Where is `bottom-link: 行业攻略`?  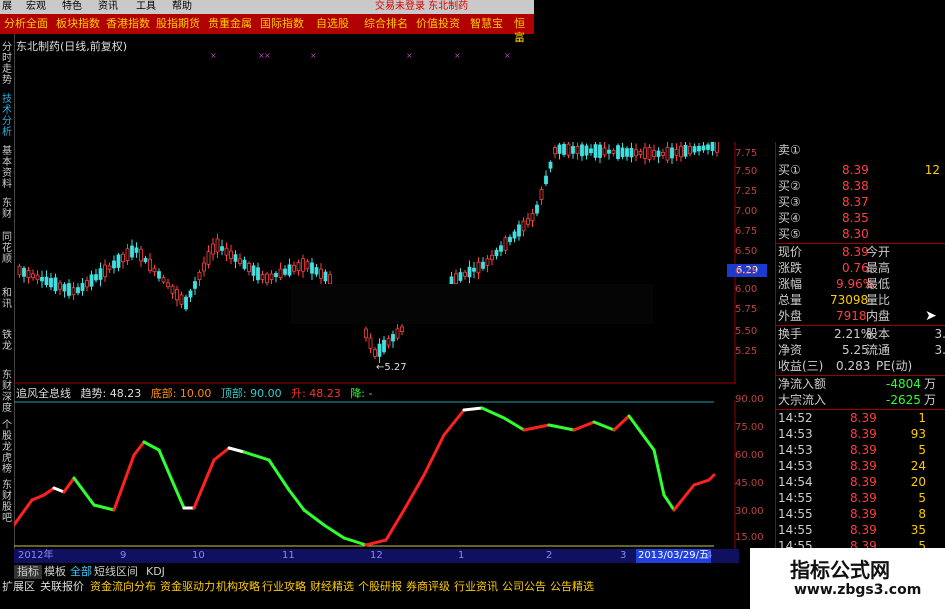 bottom-link: 行业攻略 is located at coordinates (284, 587).